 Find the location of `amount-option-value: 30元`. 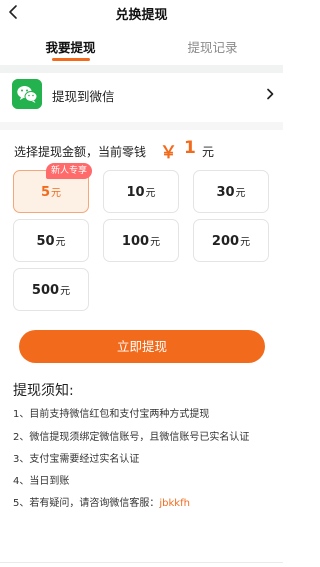

amount-option-value: 30元 is located at coordinates (231, 192).